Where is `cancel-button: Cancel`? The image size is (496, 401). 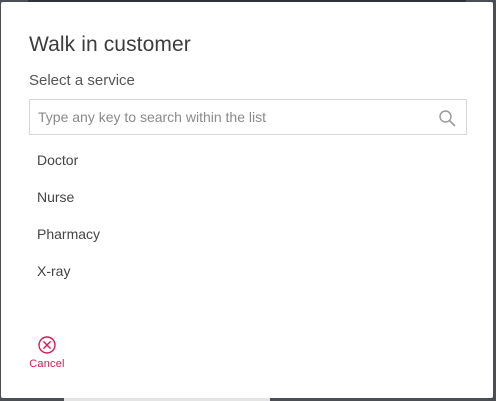 cancel-button: Cancel is located at coordinates (47, 355).